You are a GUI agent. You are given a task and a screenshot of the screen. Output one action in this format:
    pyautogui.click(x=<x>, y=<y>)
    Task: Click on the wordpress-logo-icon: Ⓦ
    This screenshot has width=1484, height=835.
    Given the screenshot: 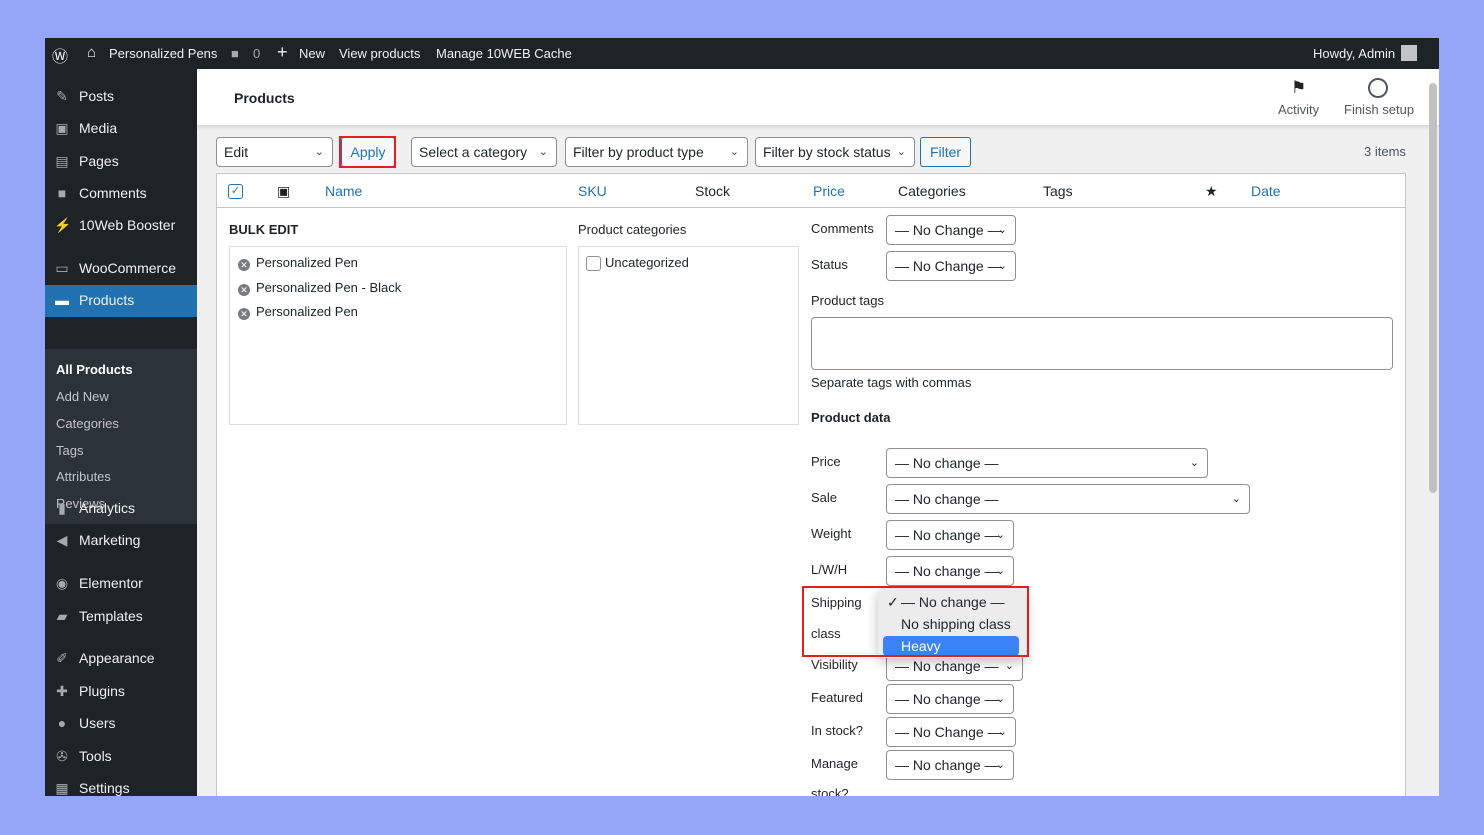 What is the action you would take?
    pyautogui.click(x=60, y=55)
    